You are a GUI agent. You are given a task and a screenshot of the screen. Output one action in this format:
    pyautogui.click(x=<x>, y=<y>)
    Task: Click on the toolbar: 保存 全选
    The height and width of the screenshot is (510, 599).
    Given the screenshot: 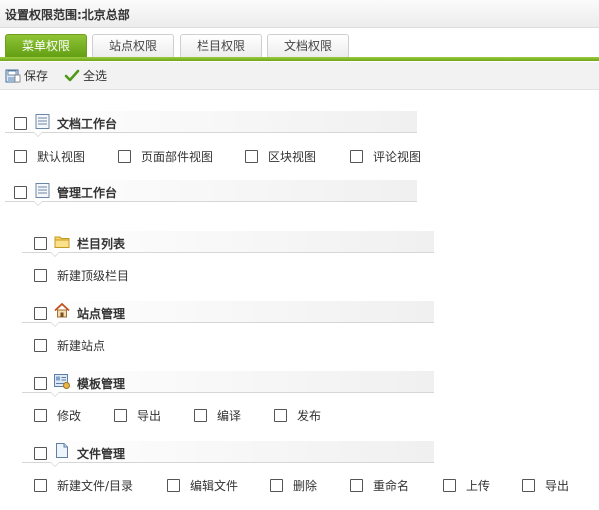 What is the action you would take?
    pyautogui.click(x=299, y=76)
    